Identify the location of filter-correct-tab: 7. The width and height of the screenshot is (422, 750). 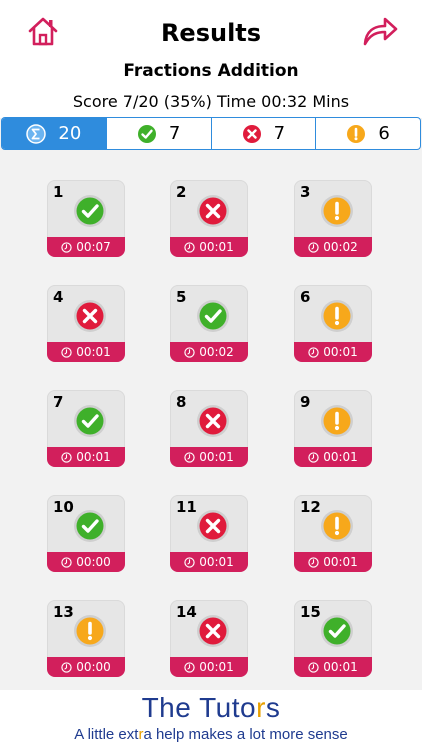
(158, 133).